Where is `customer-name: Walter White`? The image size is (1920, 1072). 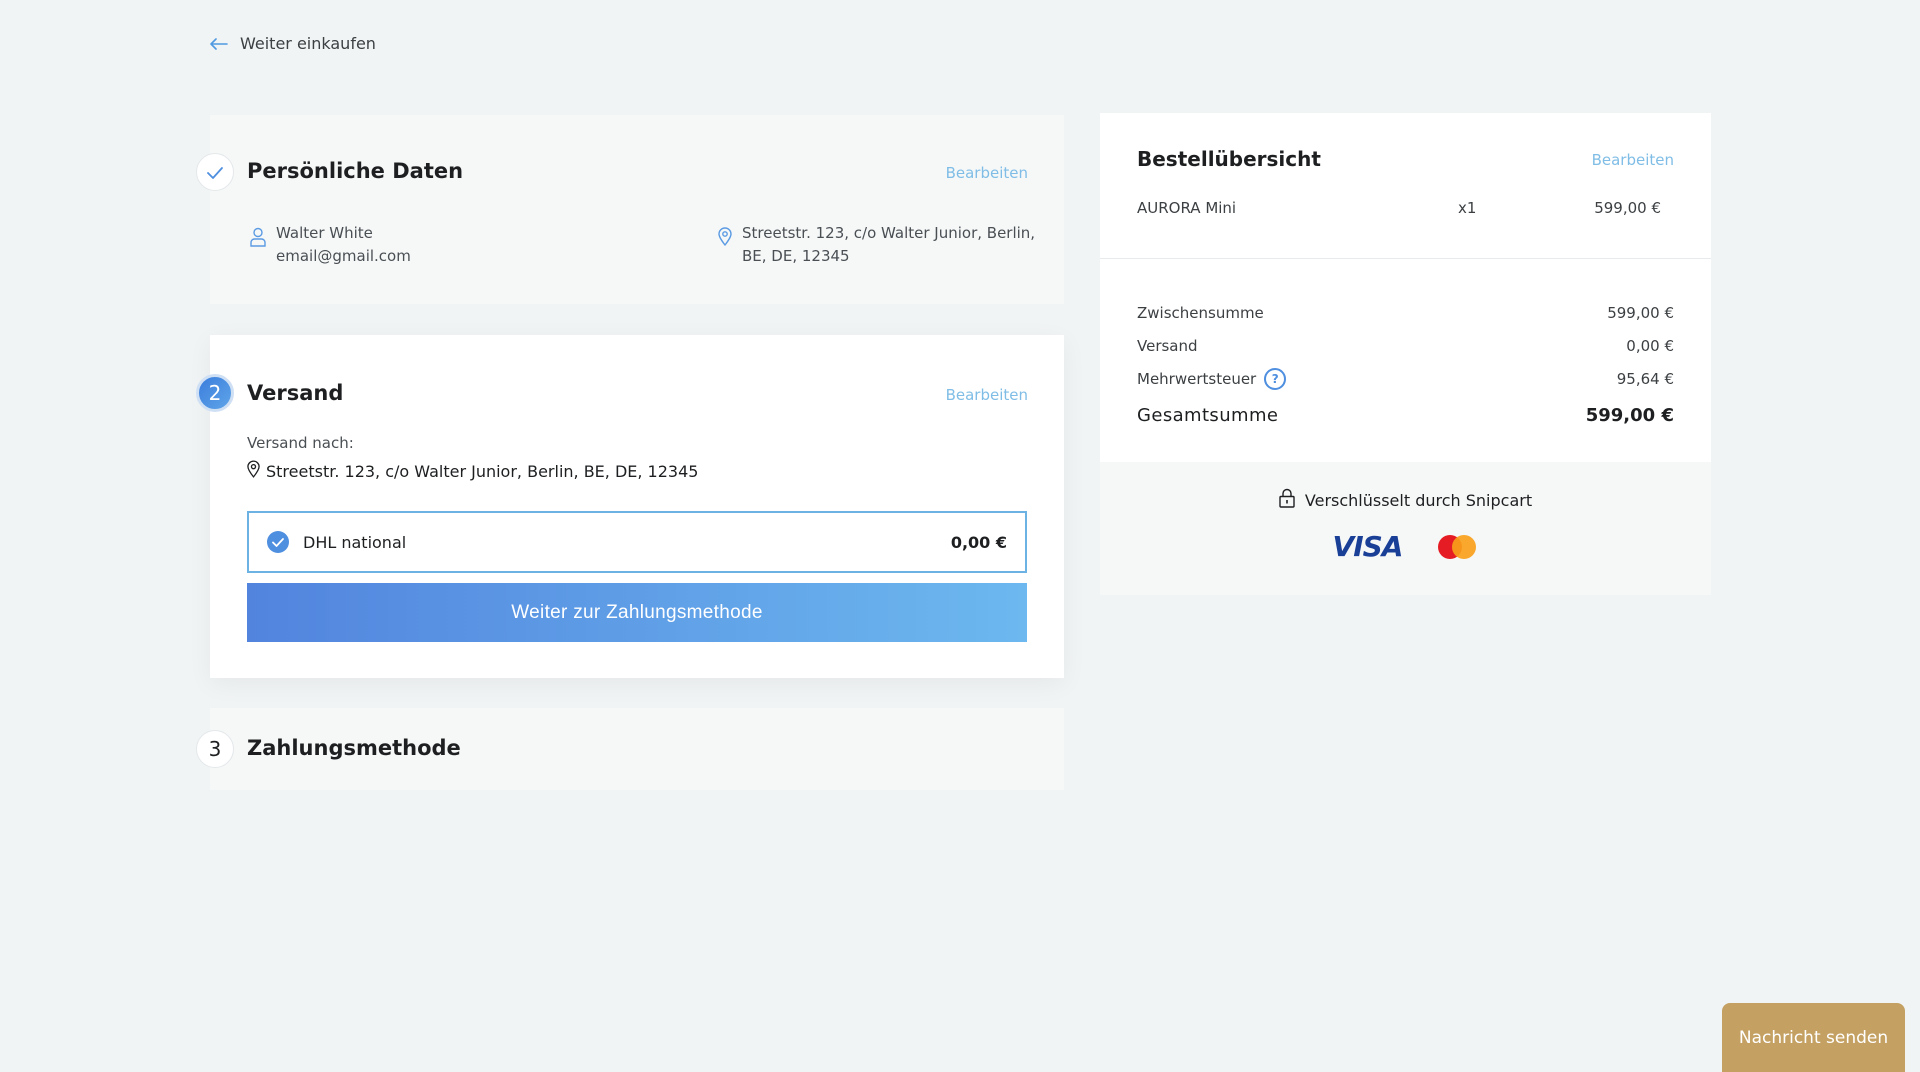 customer-name: Walter White is located at coordinates (324, 233).